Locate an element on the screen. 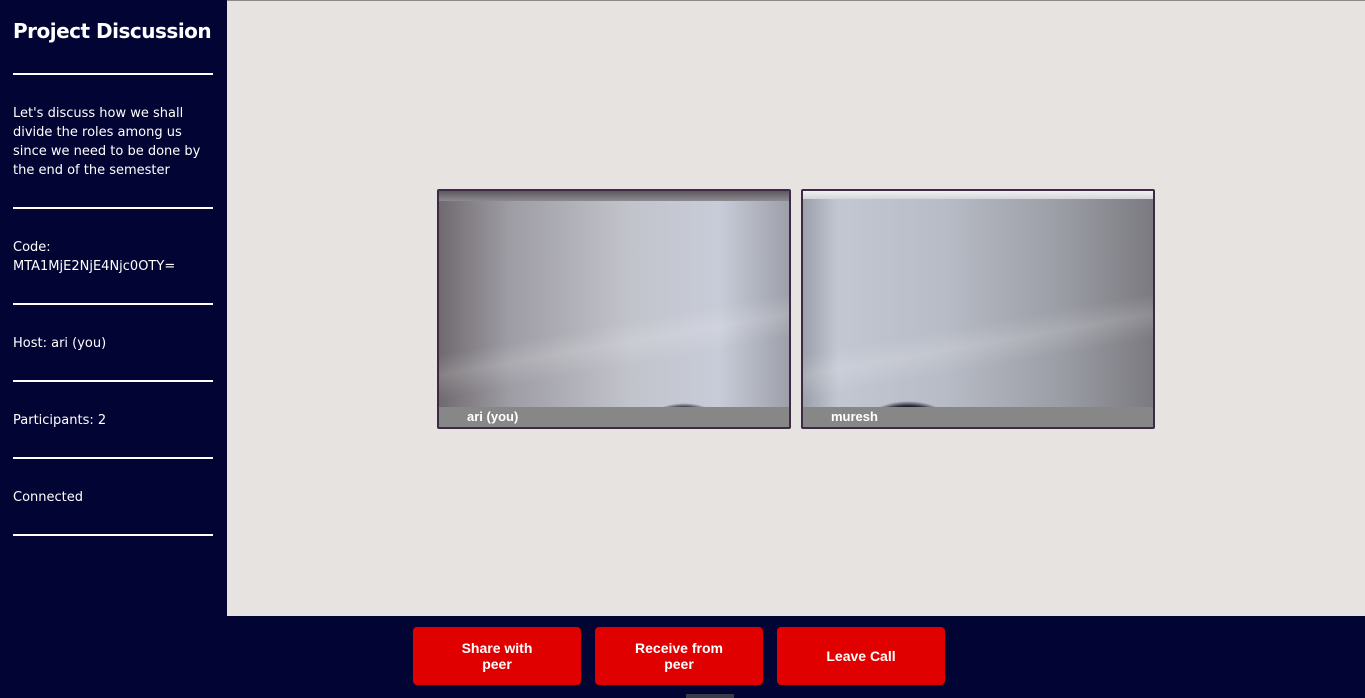 The width and height of the screenshot is (1365, 698). video-tile-peer: muresh is located at coordinates (978, 309).